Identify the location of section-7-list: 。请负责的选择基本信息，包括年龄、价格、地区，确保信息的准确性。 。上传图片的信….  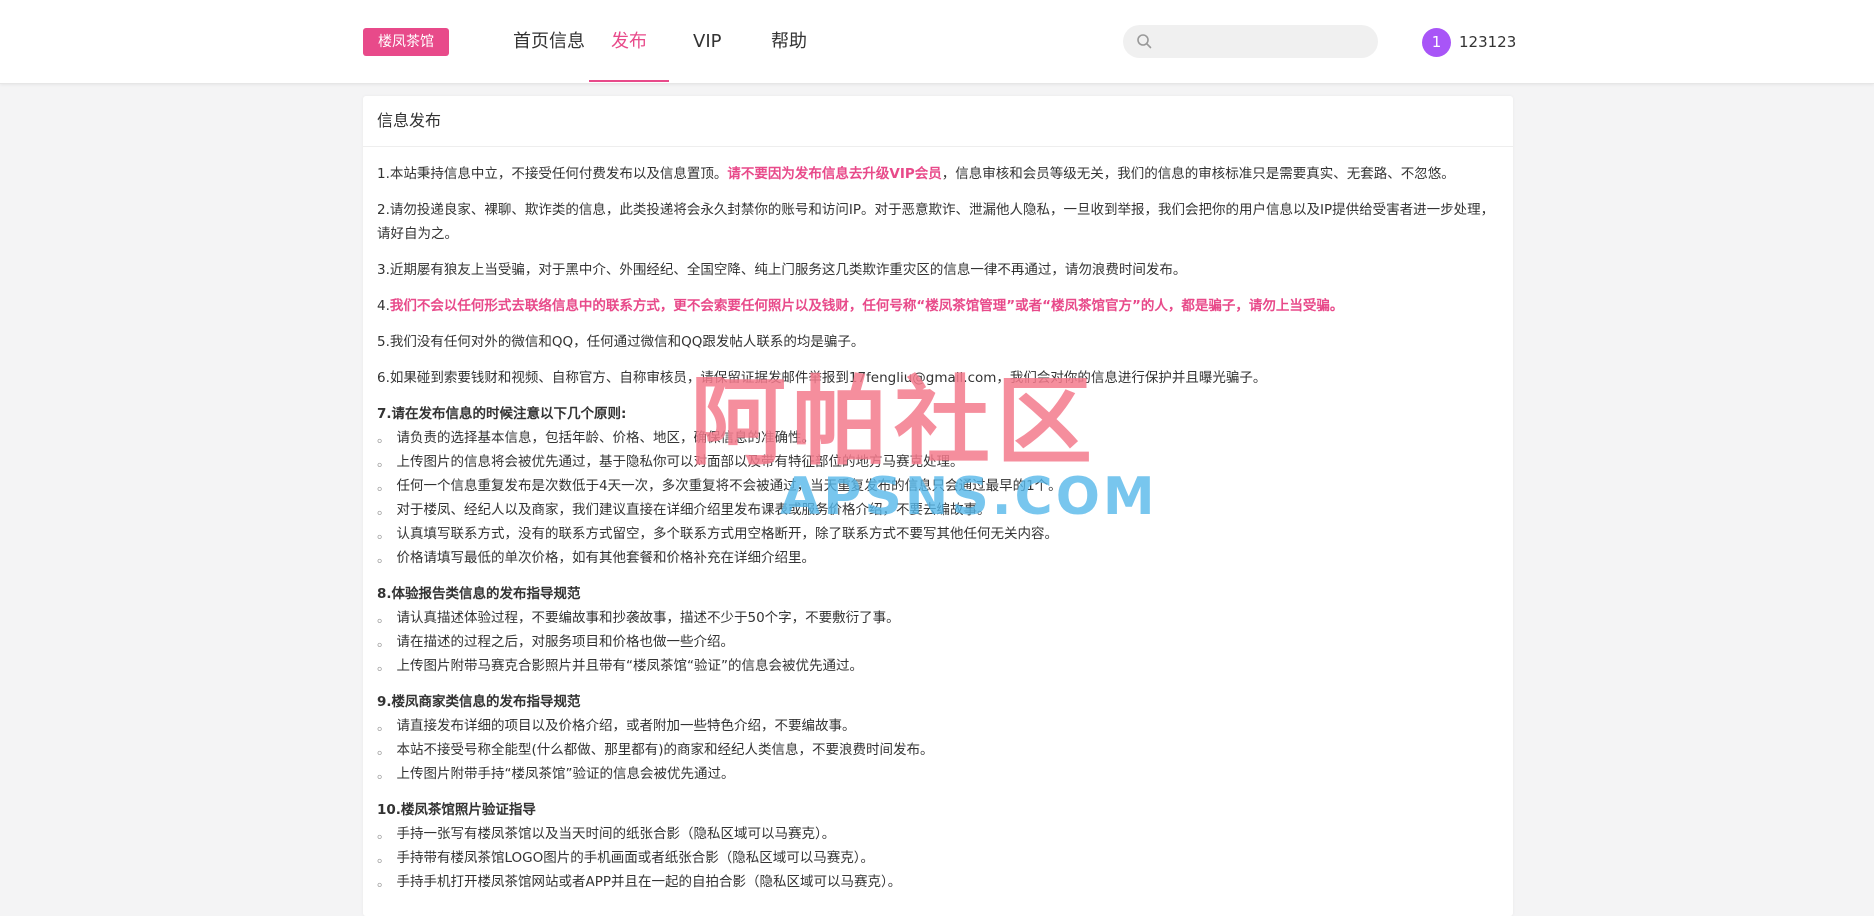
(939, 498).